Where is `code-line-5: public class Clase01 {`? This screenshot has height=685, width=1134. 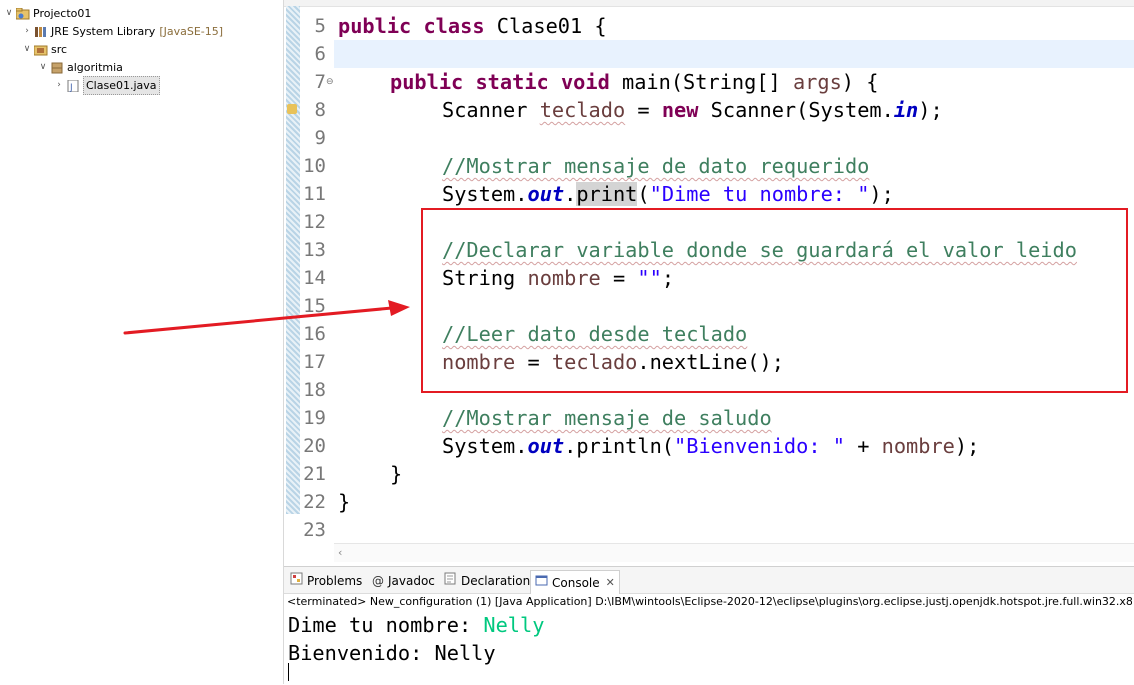
code-line-5: public class Clase01 { is located at coordinates (472, 26).